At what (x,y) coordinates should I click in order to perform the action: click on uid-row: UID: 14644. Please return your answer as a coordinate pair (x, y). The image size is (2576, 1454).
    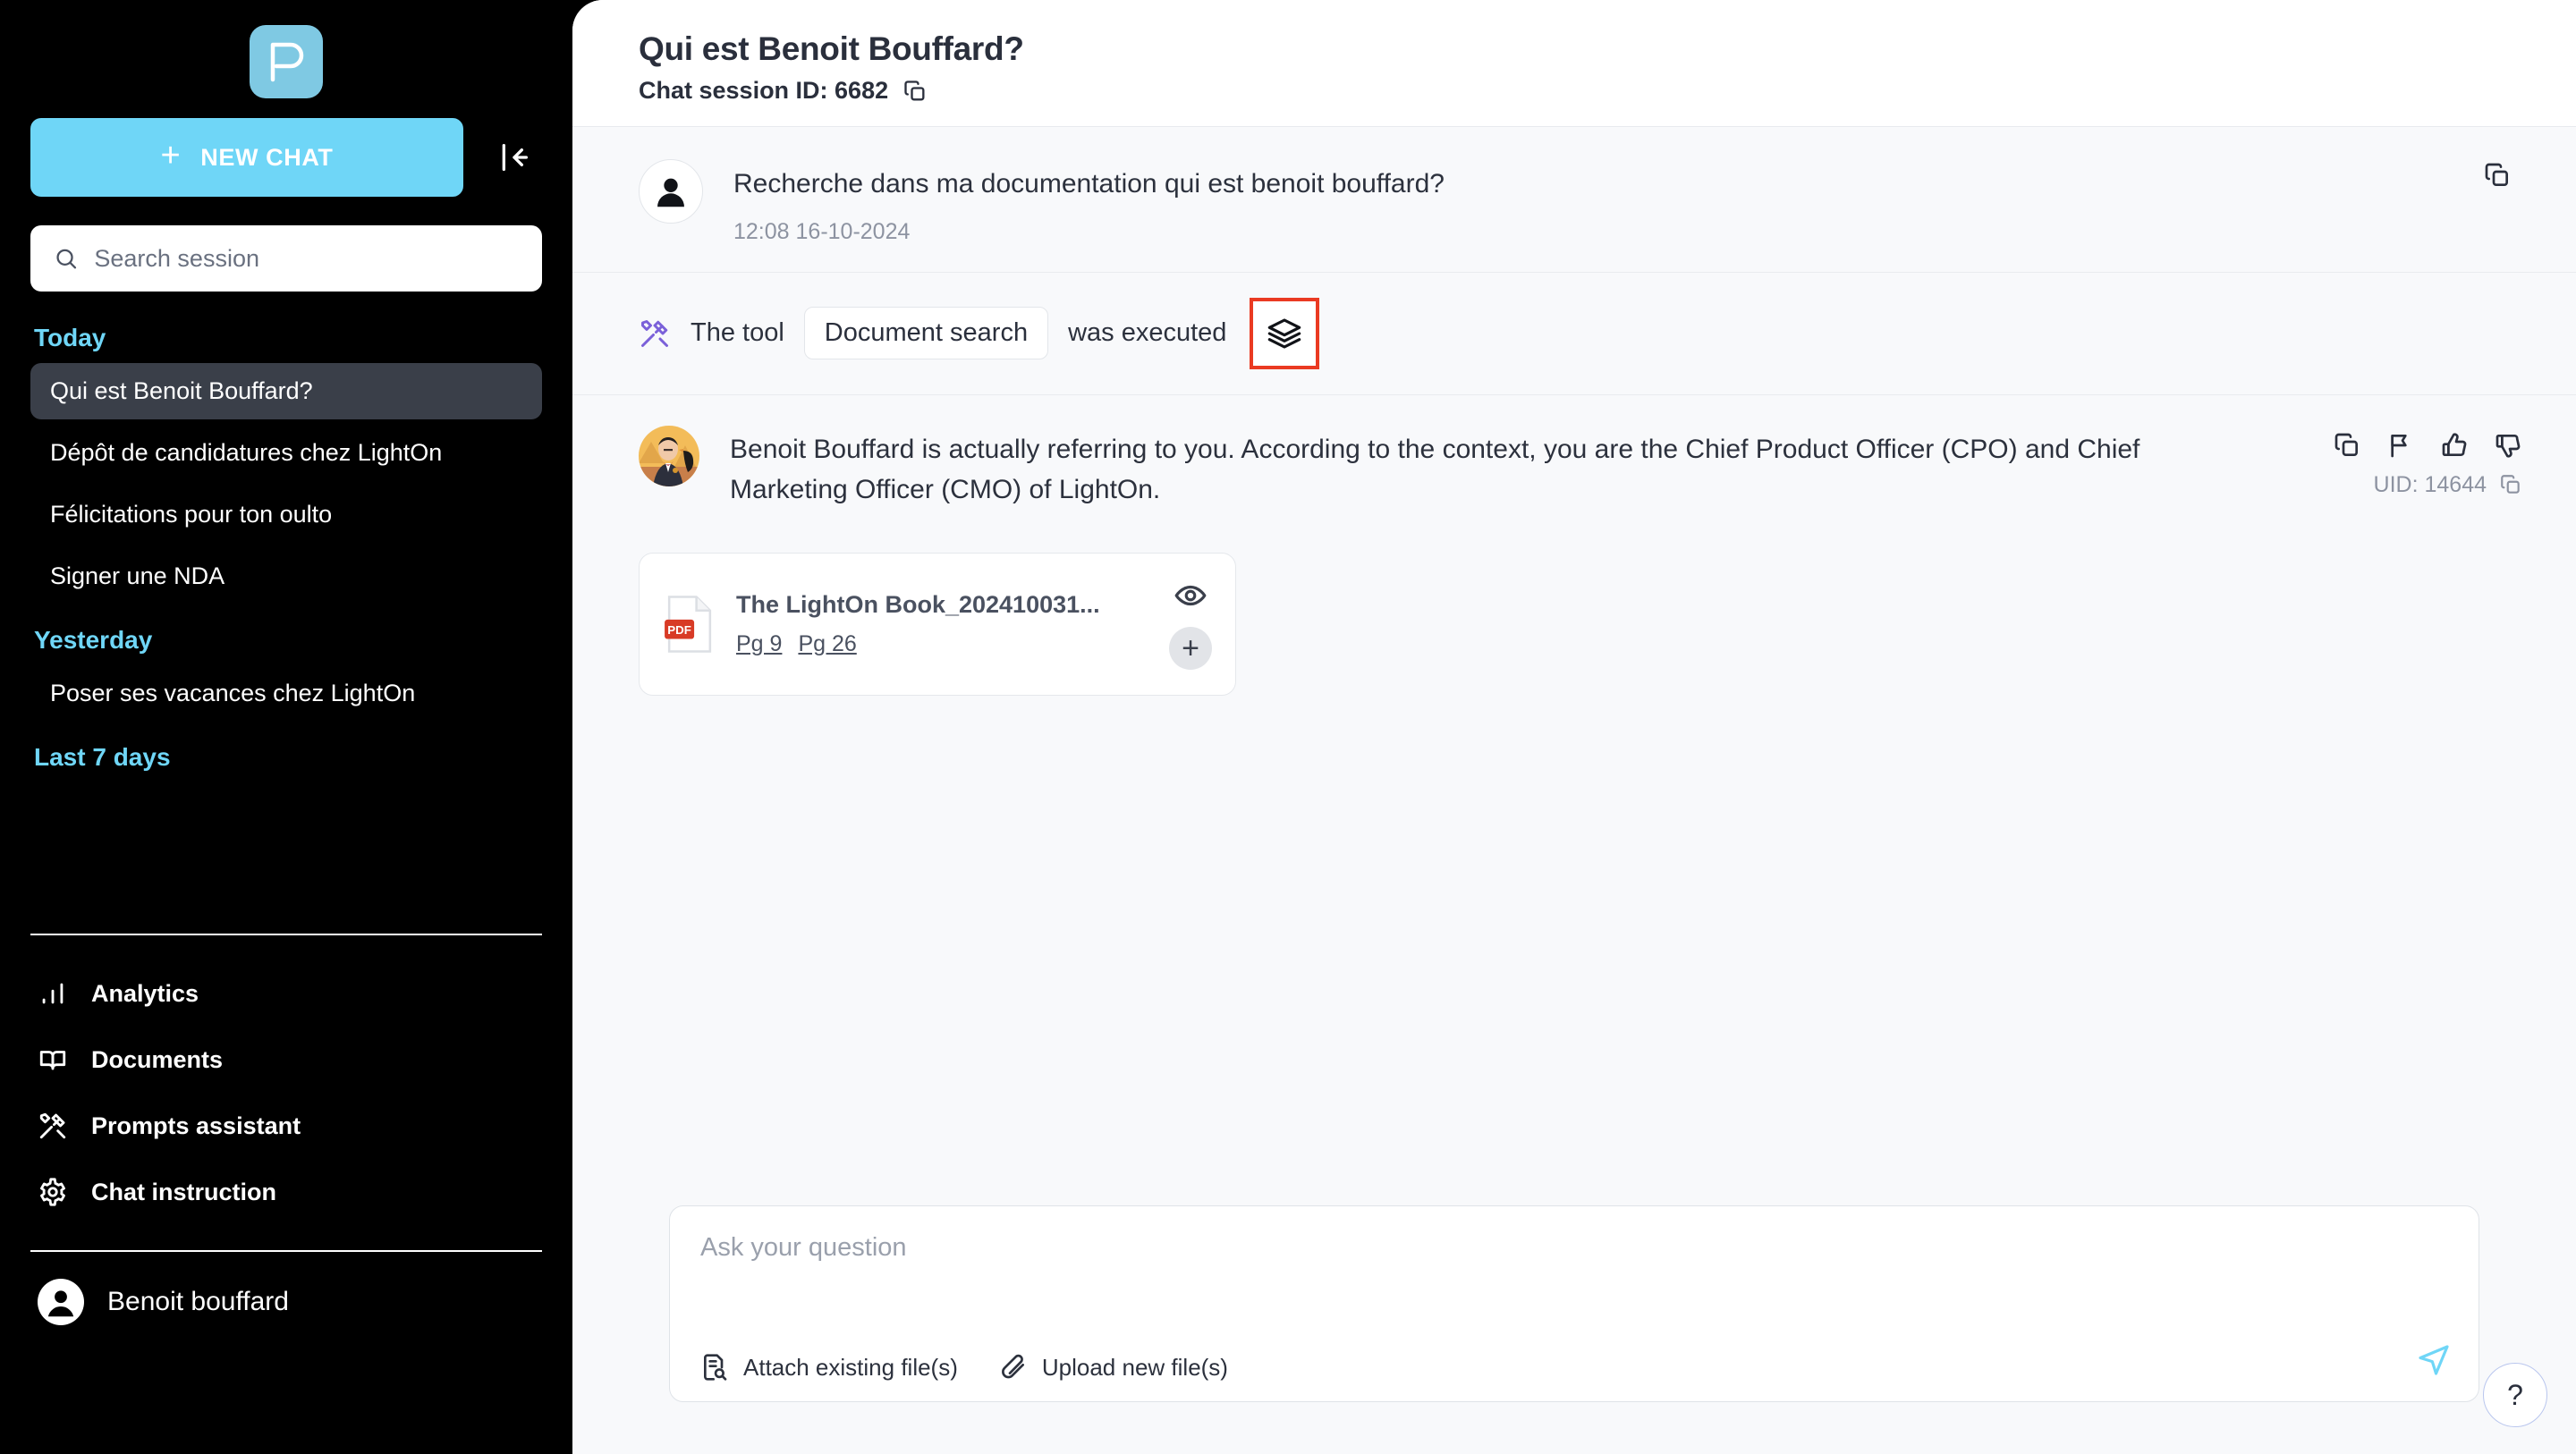
    Looking at the image, I should click on (2448, 485).